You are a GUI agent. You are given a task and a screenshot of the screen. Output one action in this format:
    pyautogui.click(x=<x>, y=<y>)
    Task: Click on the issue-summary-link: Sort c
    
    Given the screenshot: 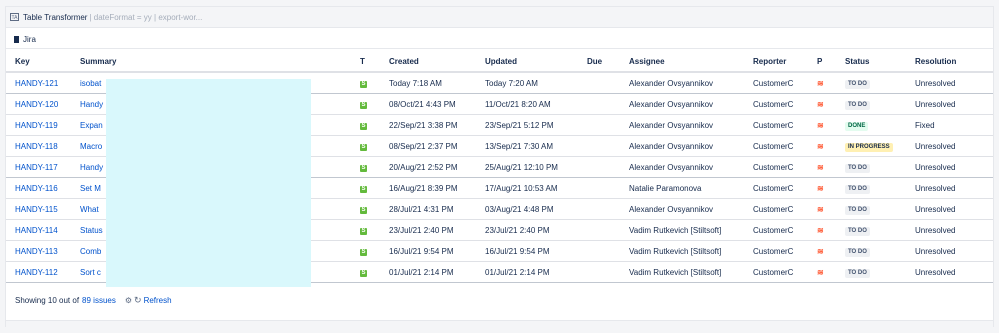 What is the action you would take?
    pyautogui.click(x=90, y=272)
    